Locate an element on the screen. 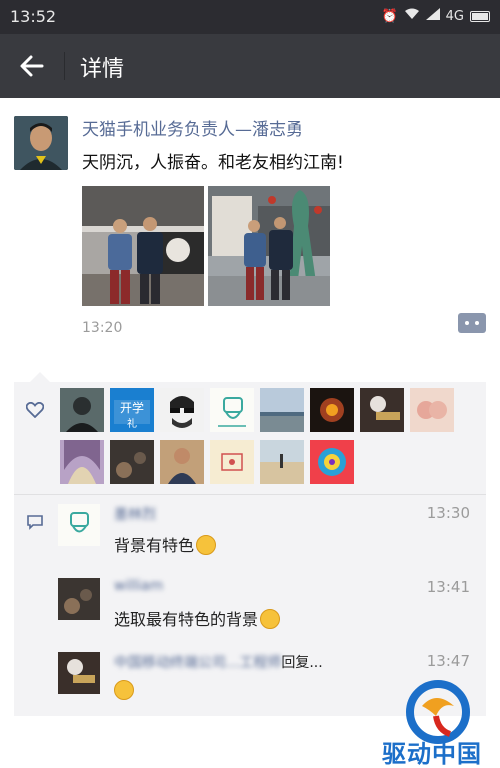 The width and height of the screenshot is (500, 768). comment-time: 13:47 is located at coordinates (448, 661).